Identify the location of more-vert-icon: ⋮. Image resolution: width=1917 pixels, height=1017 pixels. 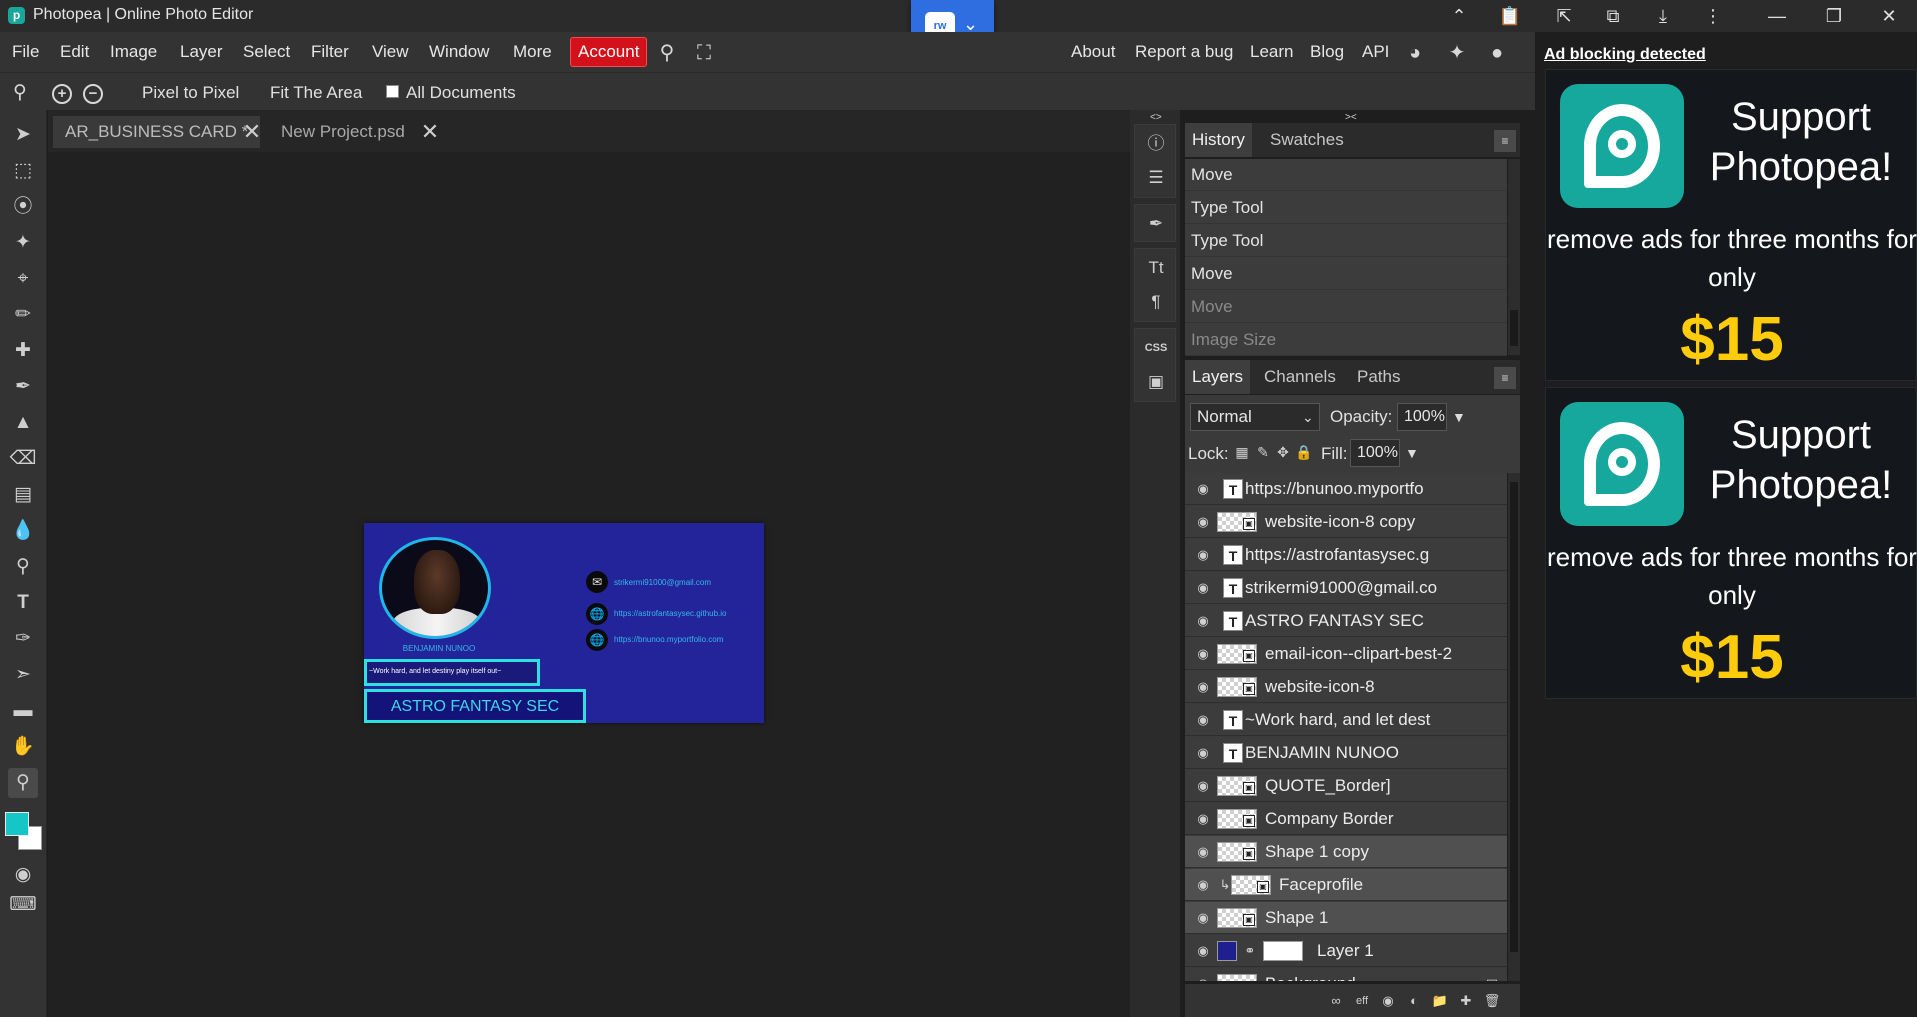
(1713, 16).